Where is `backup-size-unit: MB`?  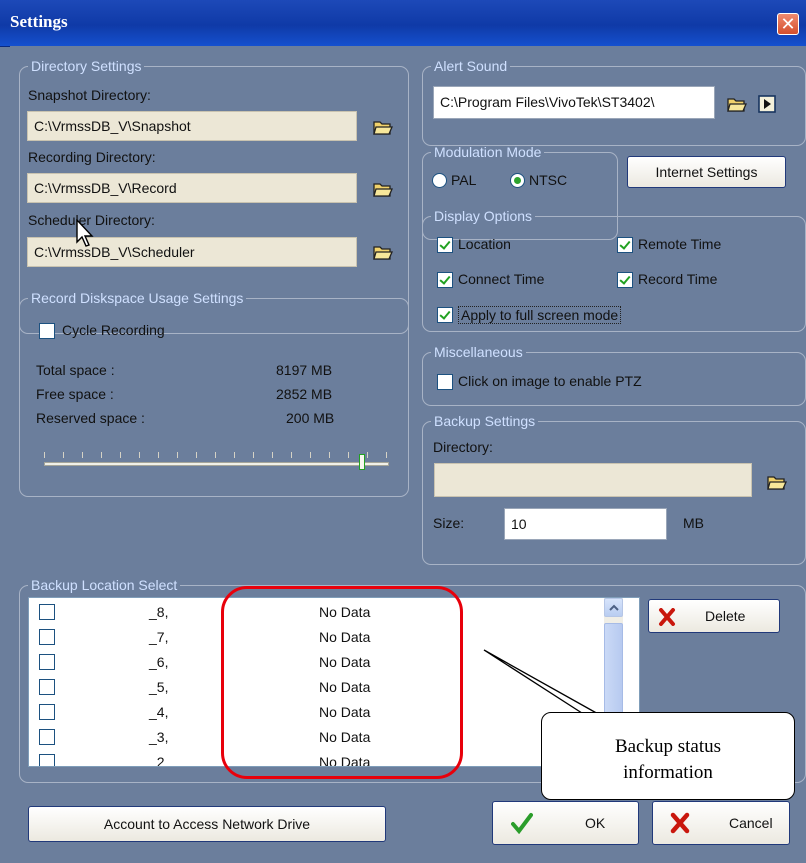
backup-size-unit: MB is located at coordinates (693, 523).